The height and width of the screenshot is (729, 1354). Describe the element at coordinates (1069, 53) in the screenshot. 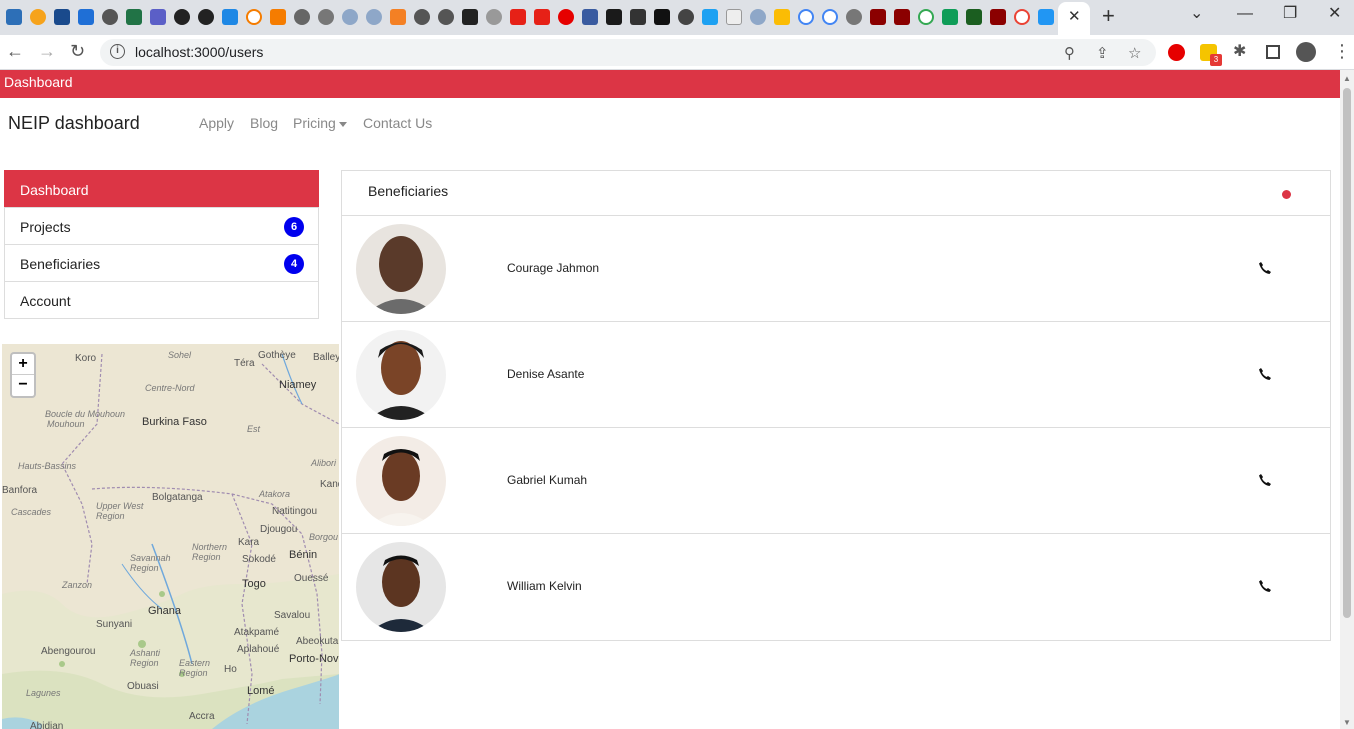

I see `zoom-magnifier-icon: ⚲` at that location.